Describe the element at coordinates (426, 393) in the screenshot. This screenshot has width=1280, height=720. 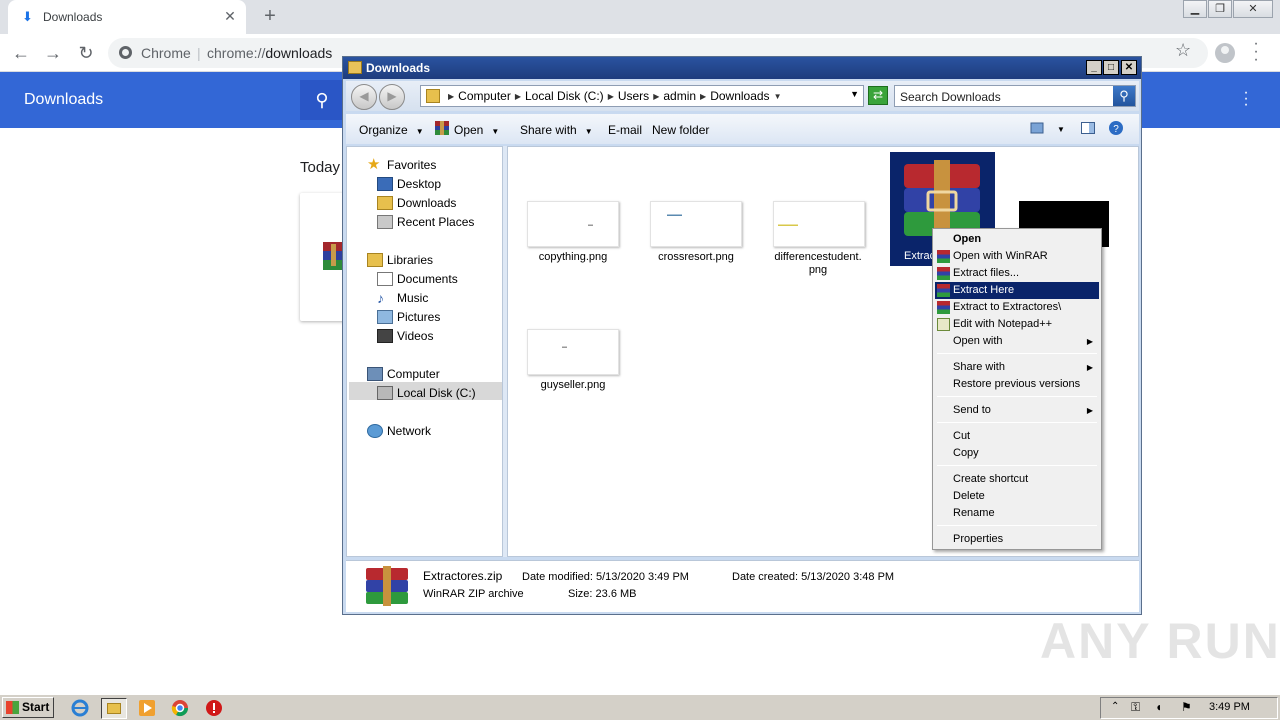
I see `nav-local-disk: Local Disk (C:)` at that location.